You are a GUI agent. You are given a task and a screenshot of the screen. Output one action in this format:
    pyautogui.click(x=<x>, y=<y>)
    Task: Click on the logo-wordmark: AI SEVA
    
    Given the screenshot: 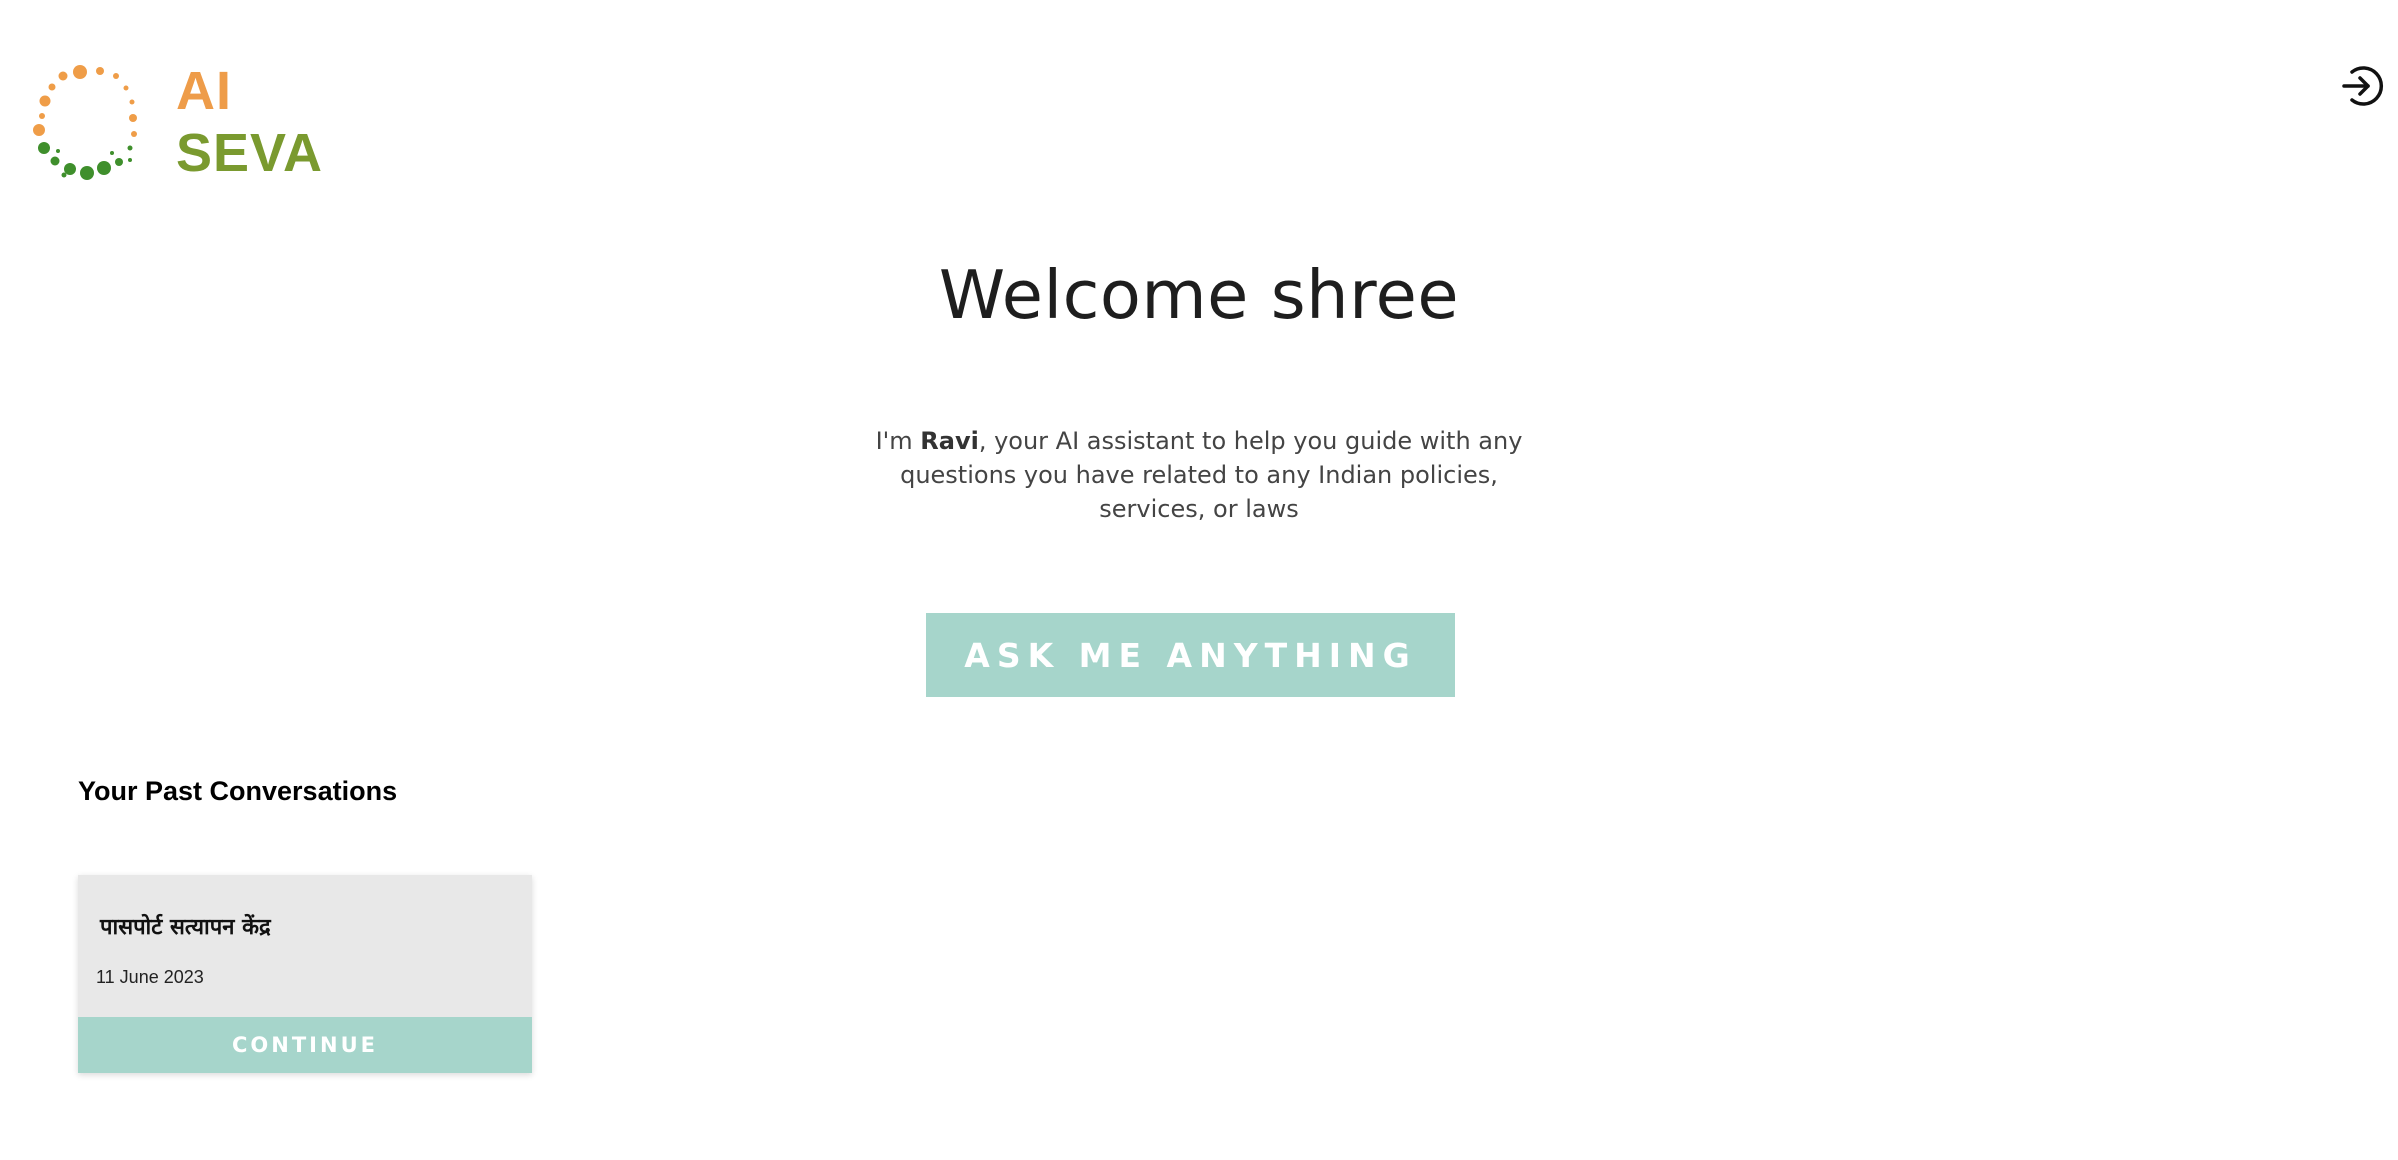 What is the action you would take?
    pyautogui.click(x=249, y=122)
    